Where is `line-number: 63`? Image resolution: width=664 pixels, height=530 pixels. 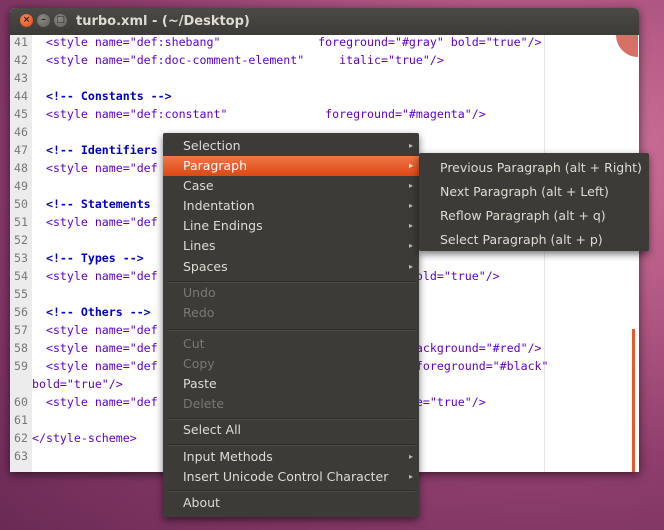
line-number: 63 is located at coordinates (21, 456).